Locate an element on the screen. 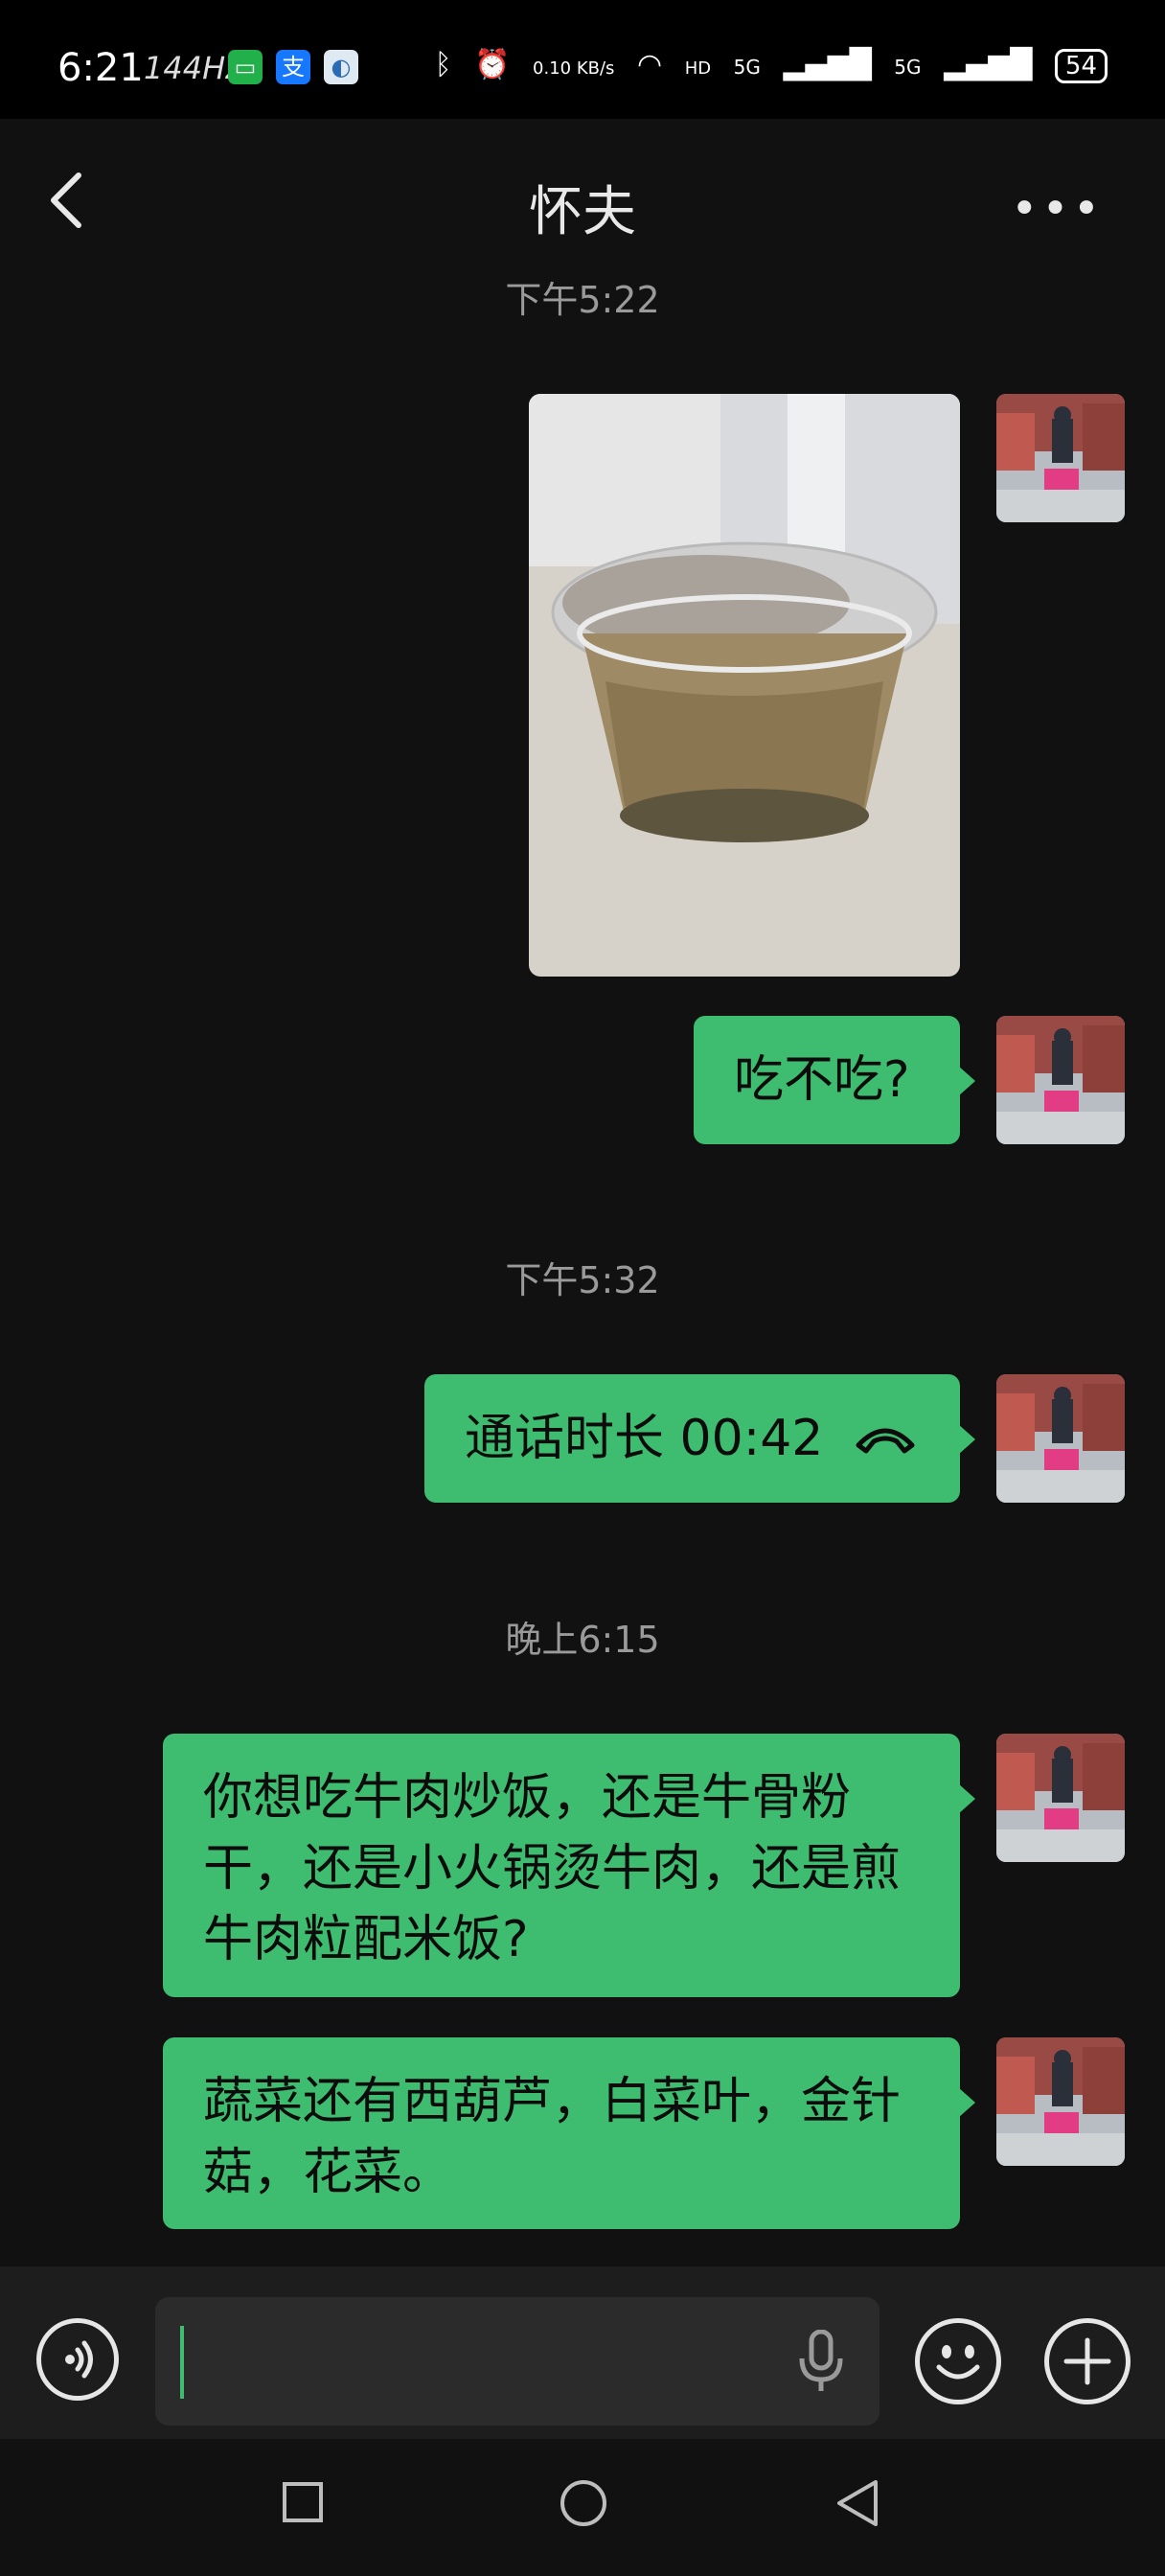 Image resolution: width=1165 pixels, height=2576 pixels. timestamp: 晚上6:15 is located at coordinates (582, 1640).